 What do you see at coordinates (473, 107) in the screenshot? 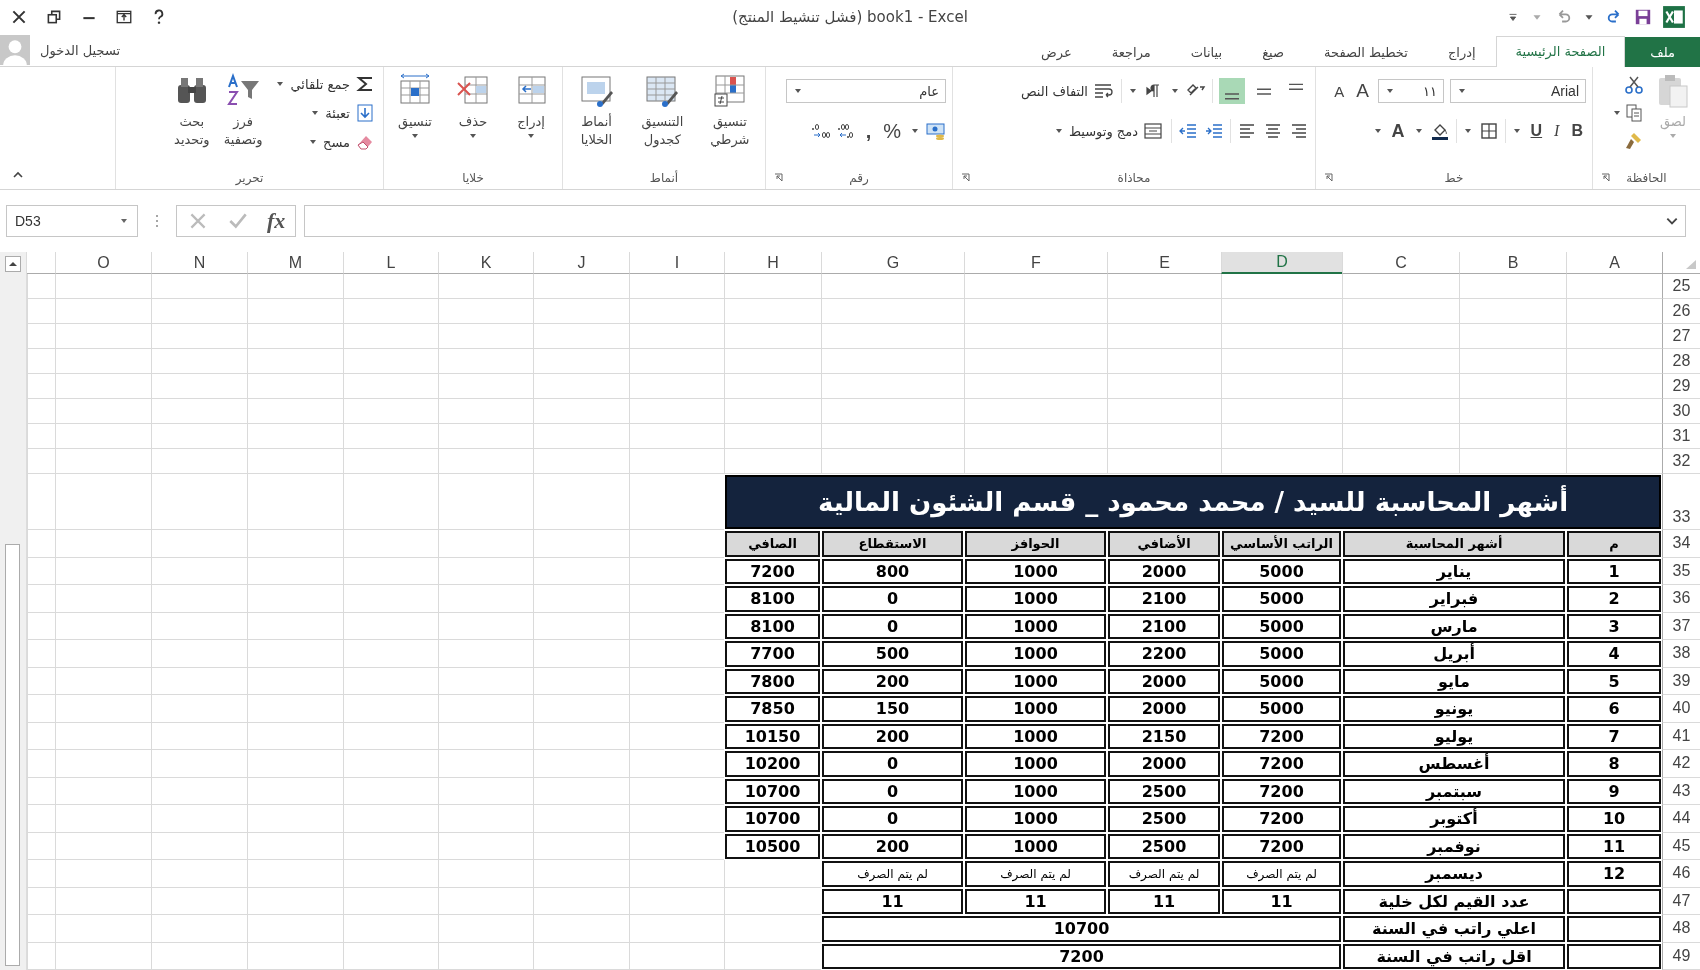
I see `cells-button: حذف` at bounding box center [473, 107].